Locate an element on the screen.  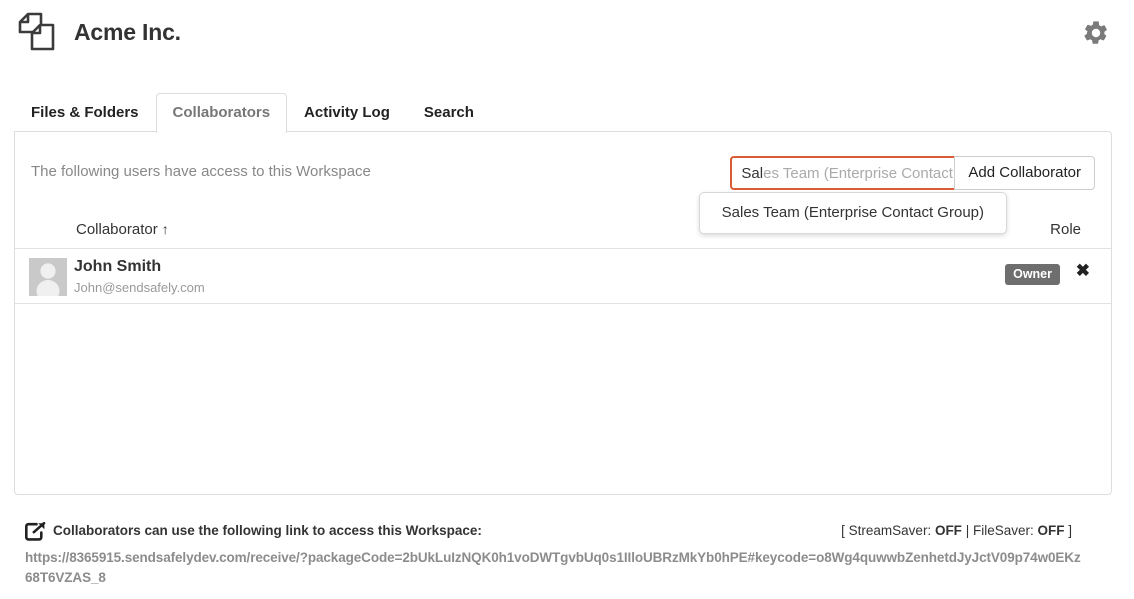
add-collaborator-button: Add Collaborator is located at coordinates (1024, 173).